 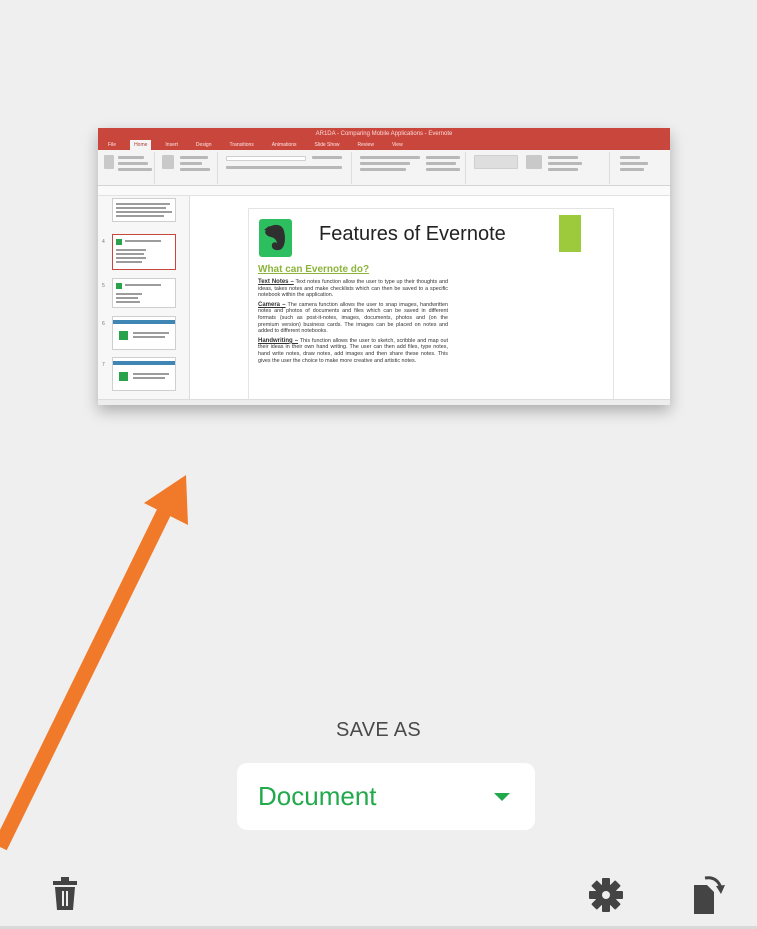 I want to click on ribbon-tab: Home, so click(x=141, y=145).